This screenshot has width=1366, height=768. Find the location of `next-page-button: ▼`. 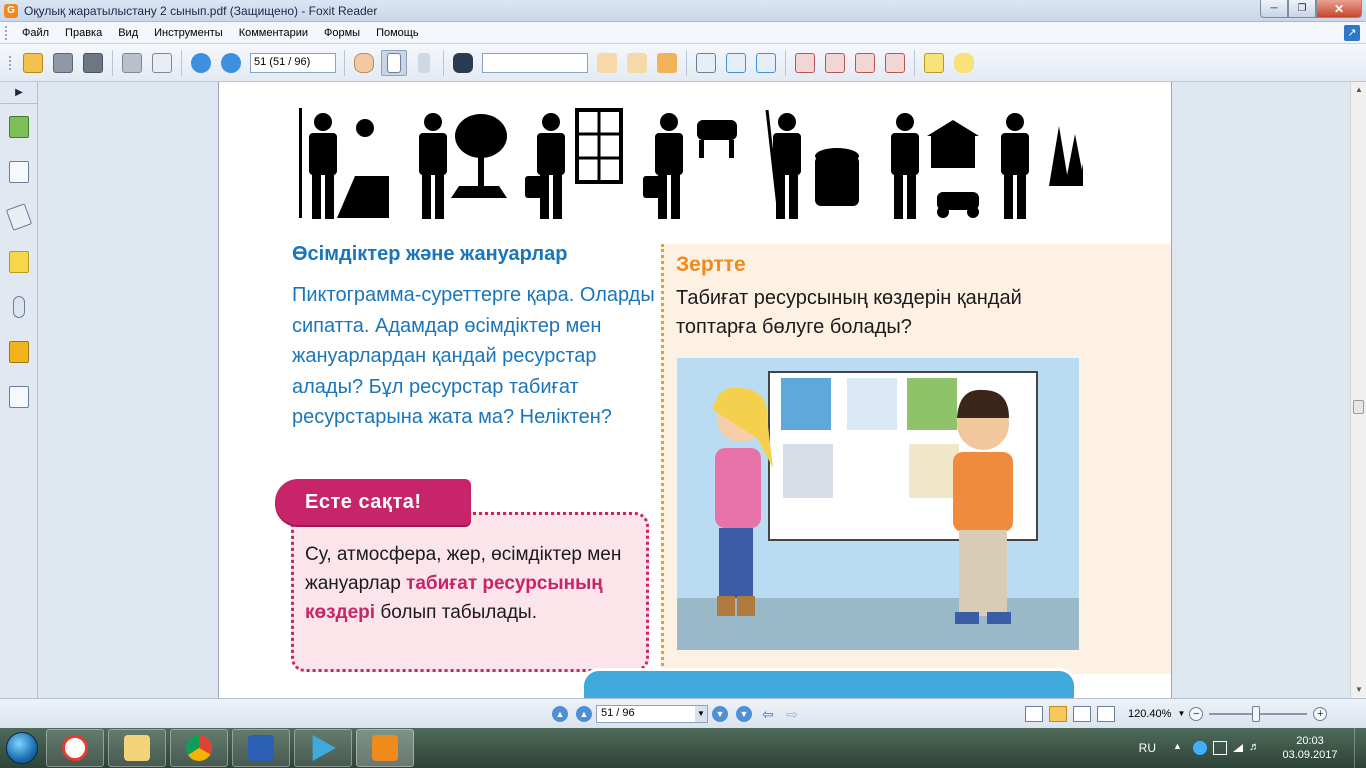

next-page-button: ▼ is located at coordinates (720, 713).